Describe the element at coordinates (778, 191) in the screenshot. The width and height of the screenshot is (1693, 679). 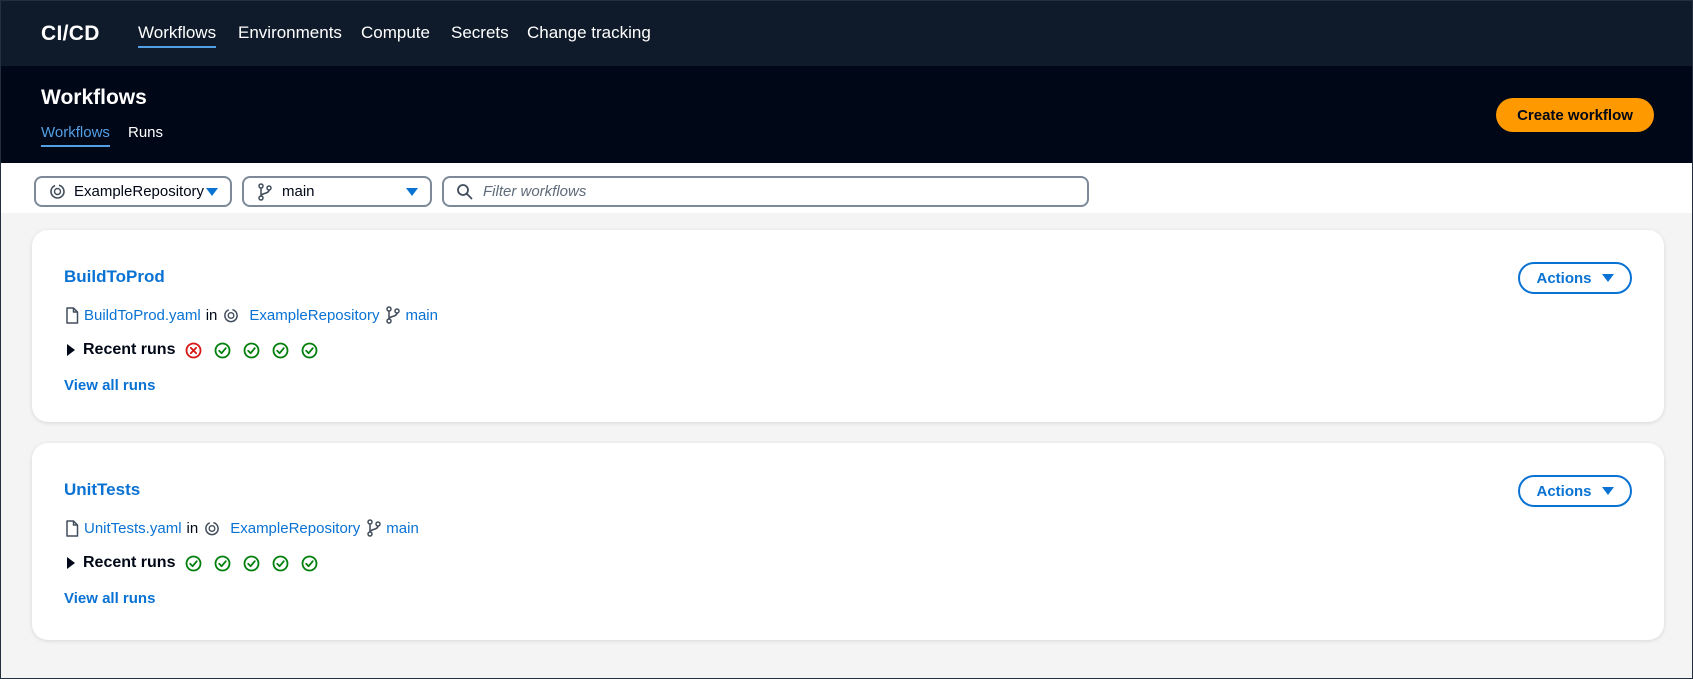
I see `filter-workflows-input` at that location.